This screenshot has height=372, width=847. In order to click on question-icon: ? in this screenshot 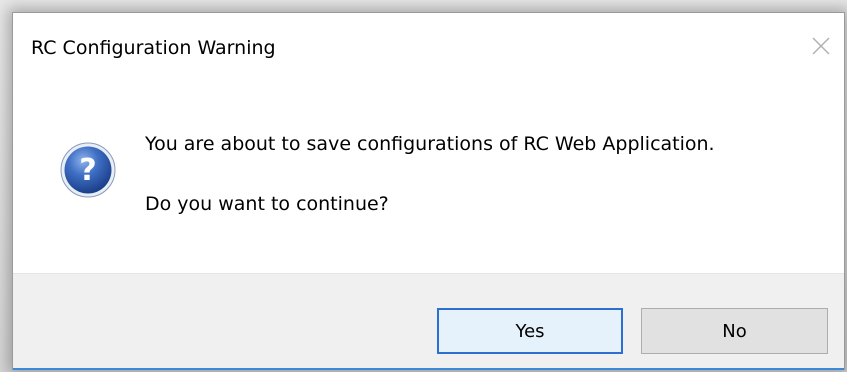, I will do `click(88, 170)`.